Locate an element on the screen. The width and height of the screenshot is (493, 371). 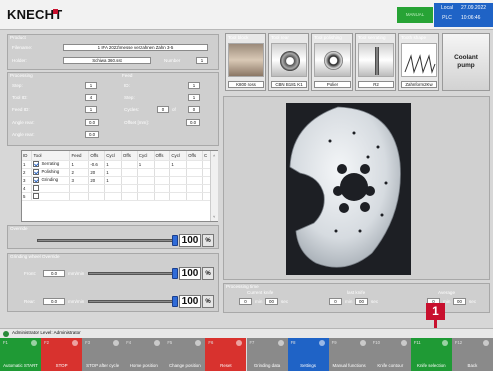
cycles-total: 0 is located at coordinates (194, 109).